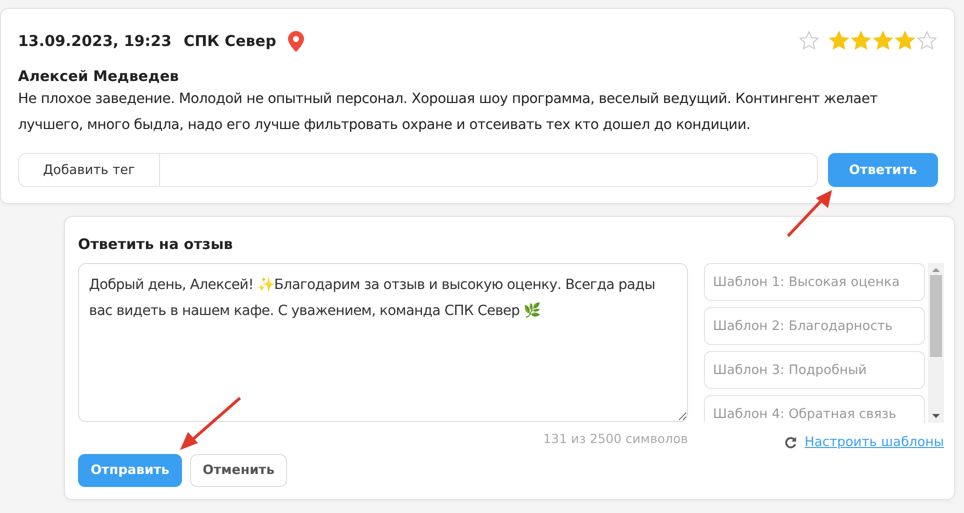  What do you see at coordinates (814, 282) in the screenshot?
I see `template-item: Шаблон 1: Высокая оценка` at bounding box center [814, 282].